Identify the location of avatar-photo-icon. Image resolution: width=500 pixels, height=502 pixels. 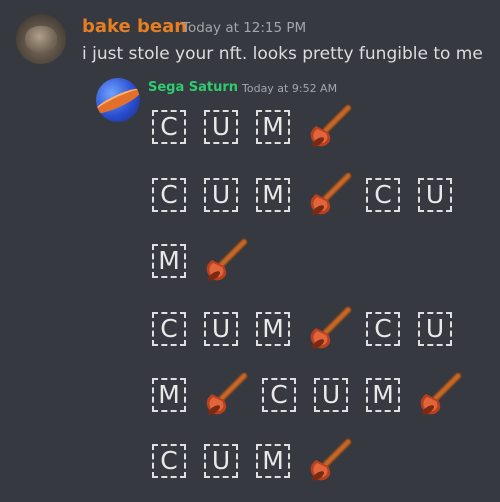
(41, 39).